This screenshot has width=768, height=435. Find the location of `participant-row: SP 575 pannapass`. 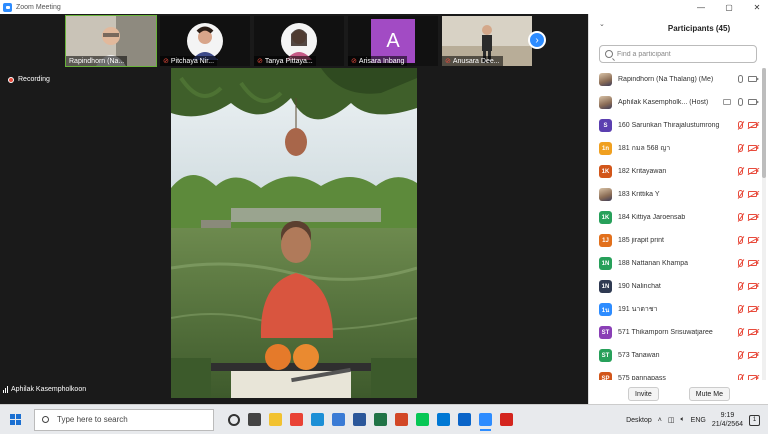

participant-row: SP 575 pannapass is located at coordinates (675, 373).